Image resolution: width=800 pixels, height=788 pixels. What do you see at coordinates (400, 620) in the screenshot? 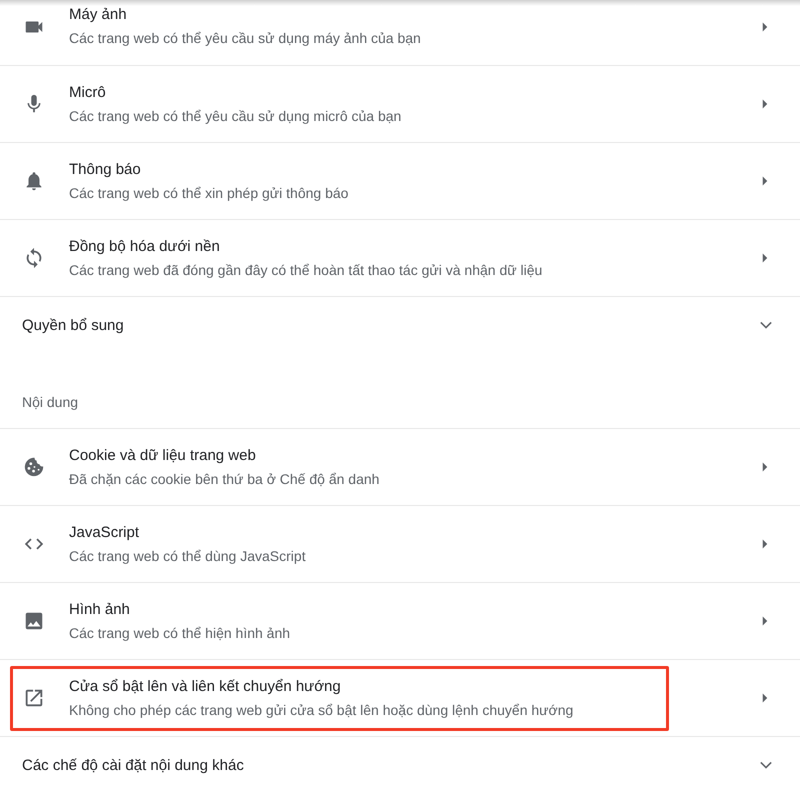
I see `settings-row: Hình ảnh Các trang web có thể hiện hình ảnh` at bounding box center [400, 620].